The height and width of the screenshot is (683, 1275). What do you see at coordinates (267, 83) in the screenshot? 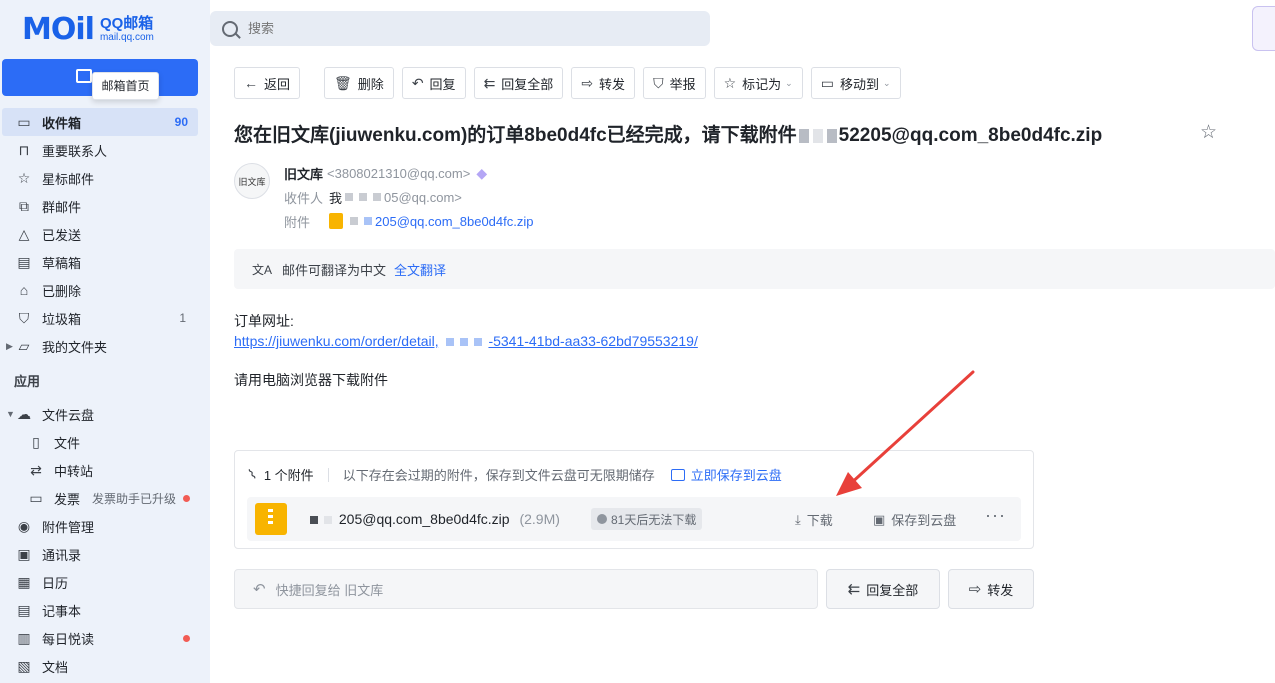
I see `back-button: ← 返回` at bounding box center [267, 83].